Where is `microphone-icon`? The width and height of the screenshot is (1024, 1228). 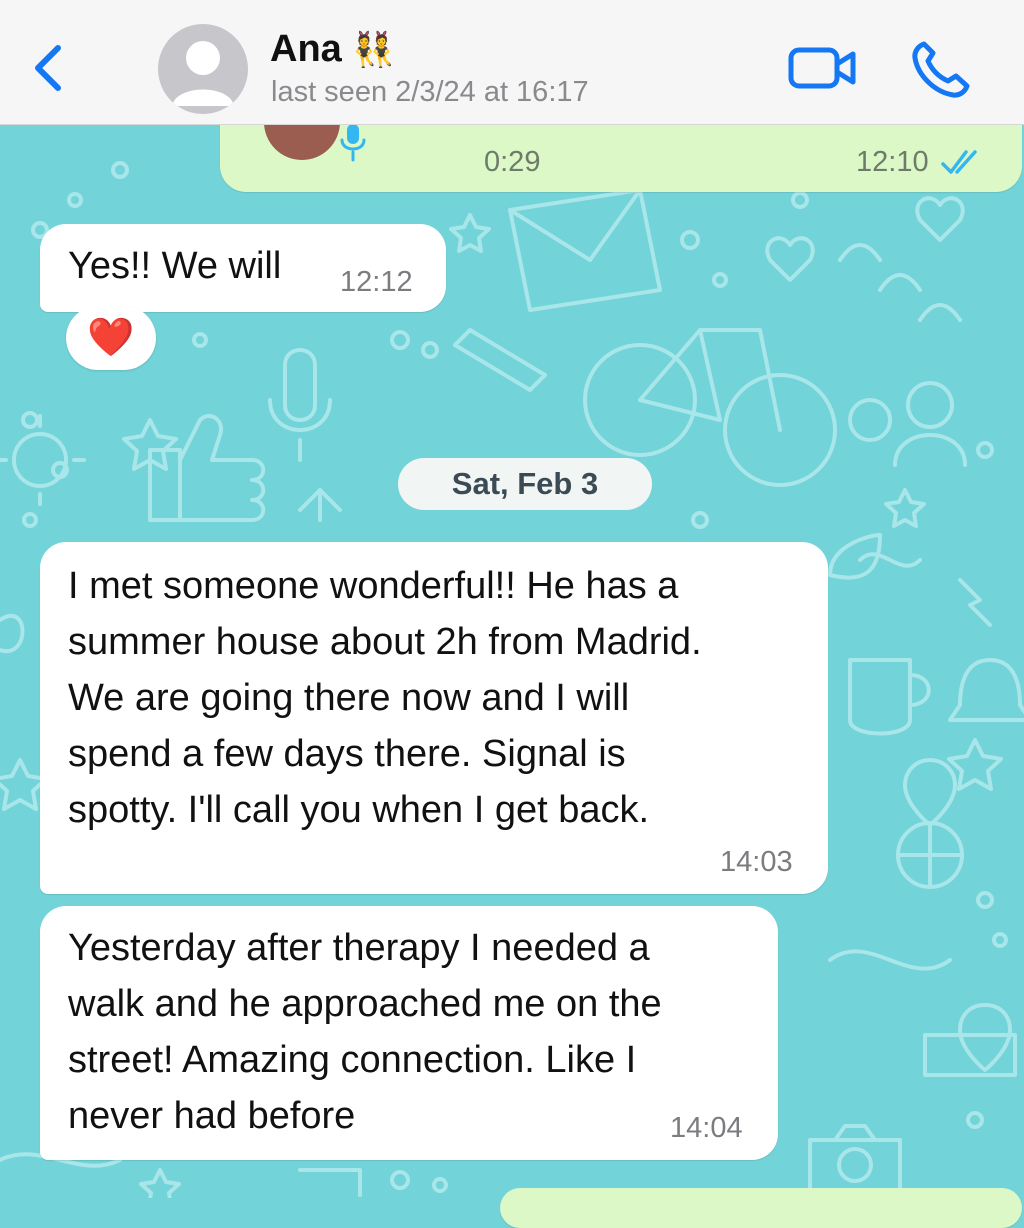
microphone-icon is located at coordinates (353, 143).